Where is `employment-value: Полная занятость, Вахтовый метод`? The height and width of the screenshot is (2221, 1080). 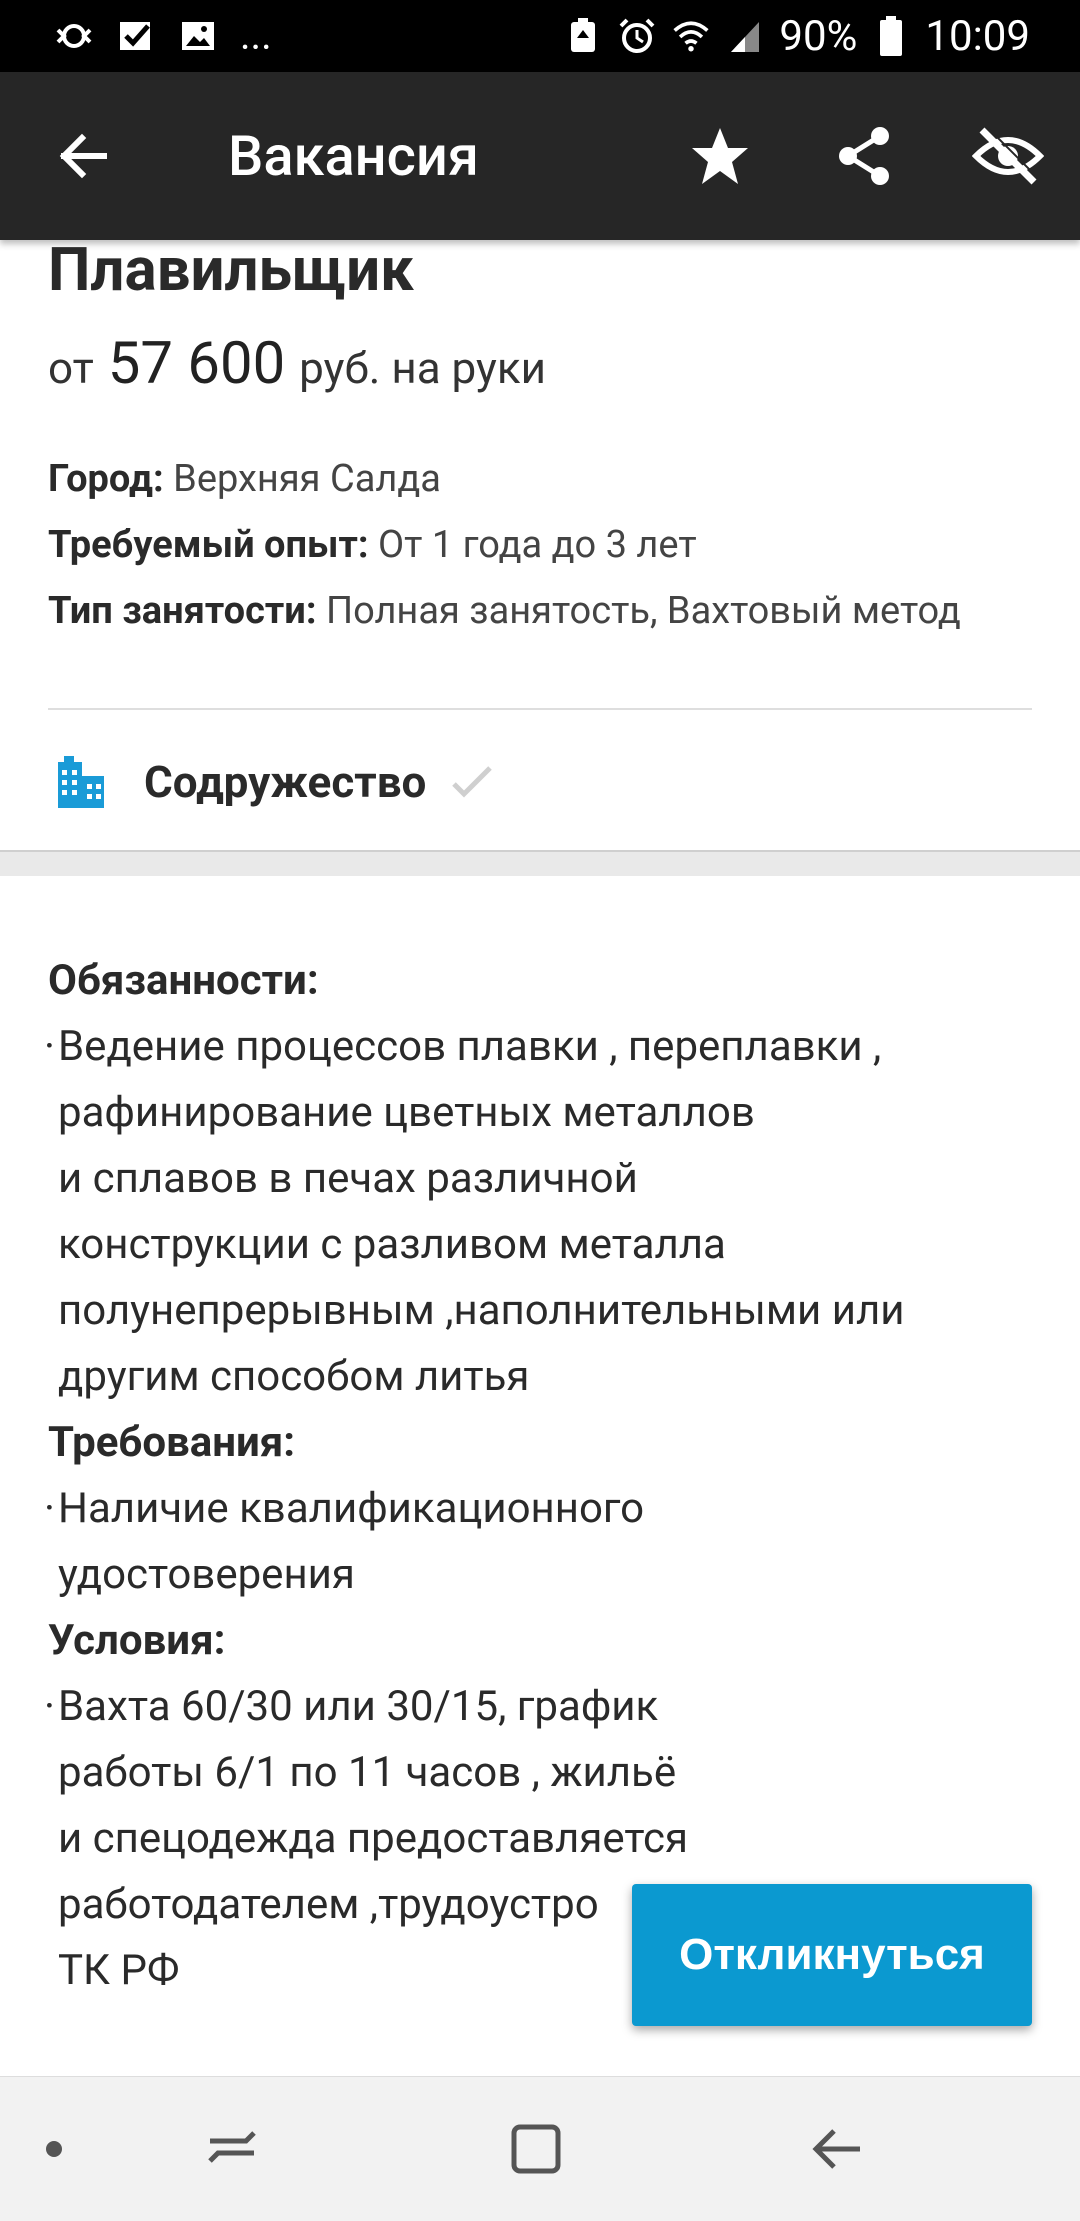 employment-value: Полная занятость, Вахтовый метод is located at coordinates (643, 611).